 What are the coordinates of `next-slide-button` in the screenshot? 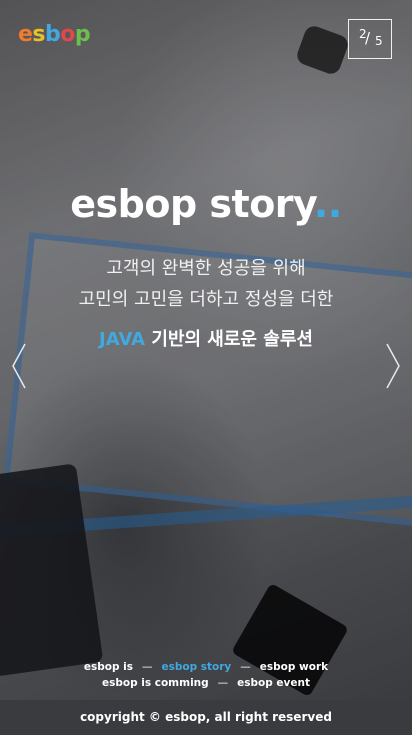 It's located at (393, 366).